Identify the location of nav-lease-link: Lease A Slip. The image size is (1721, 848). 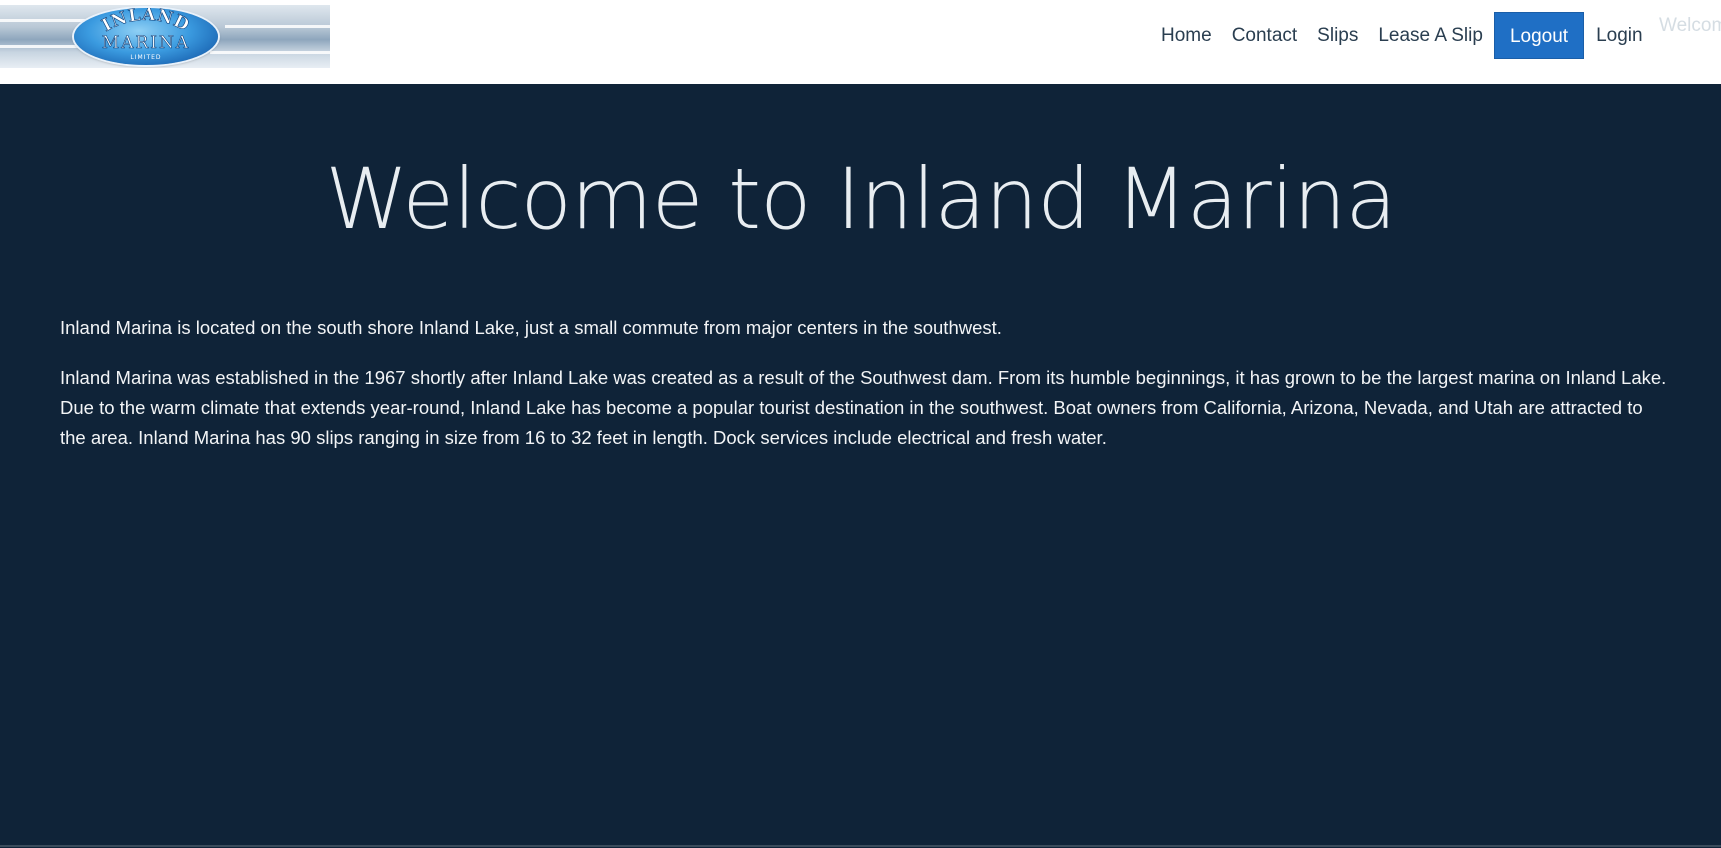
(1430, 35).